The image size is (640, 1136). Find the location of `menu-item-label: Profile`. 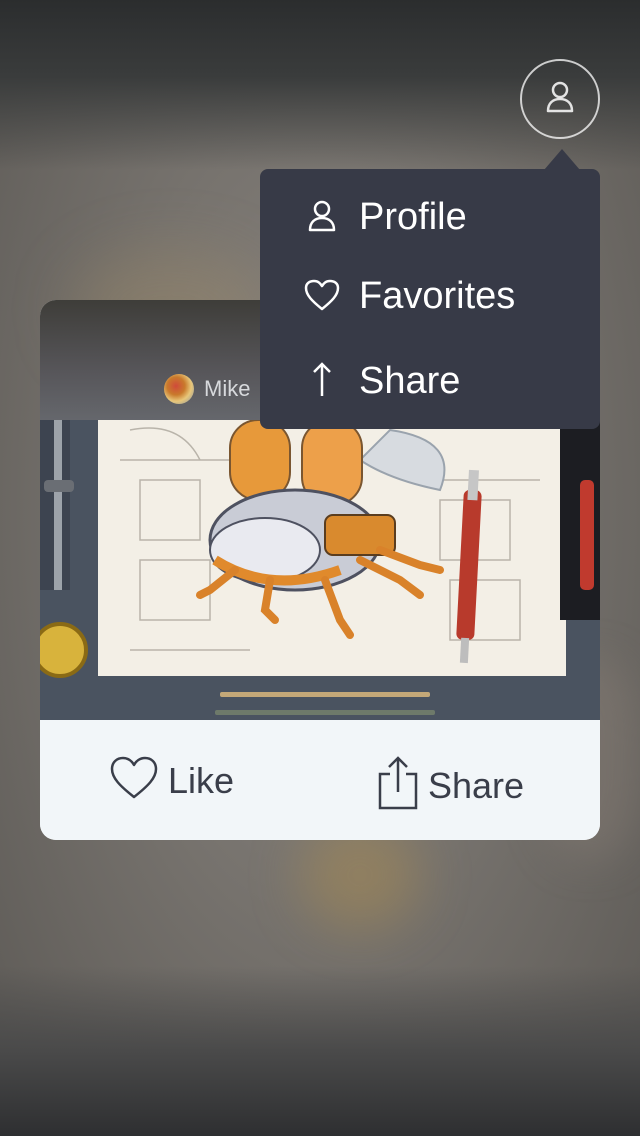

menu-item-label: Profile is located at coordinates (413, 217).